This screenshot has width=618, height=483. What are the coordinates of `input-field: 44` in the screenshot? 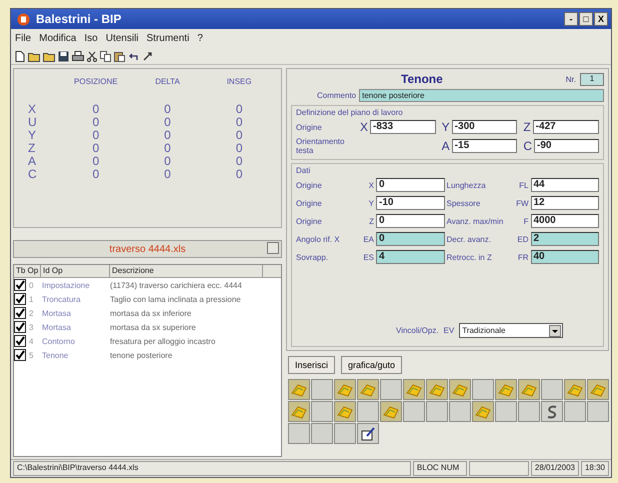 It's located at (564, 185).